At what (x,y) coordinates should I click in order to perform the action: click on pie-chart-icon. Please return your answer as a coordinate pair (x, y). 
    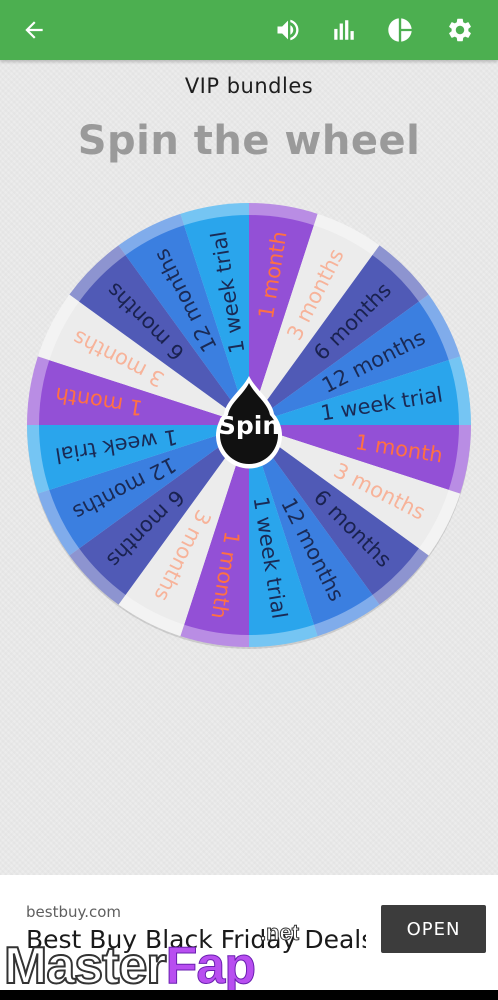
    Looking at the image, I should click on (400, 30).